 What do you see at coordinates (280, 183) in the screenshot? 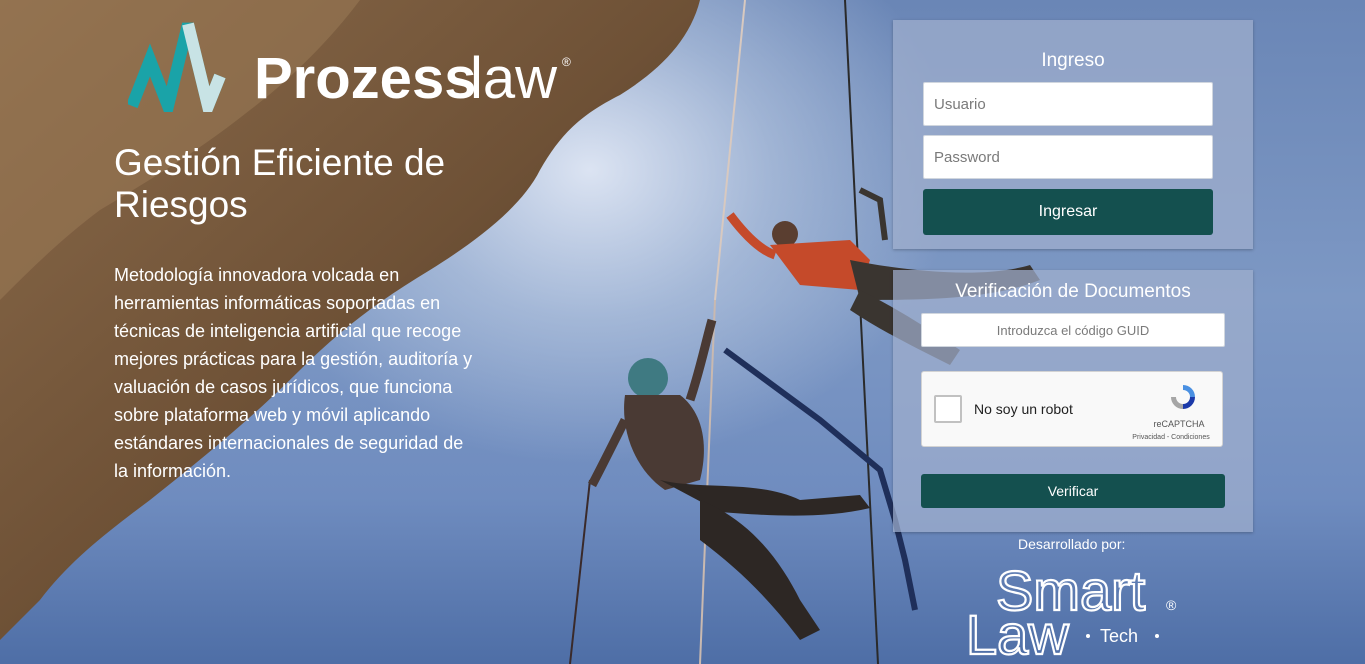
I see `hero-title: Gestión Eficiente de Riesgos` at bounding box center [280, 183].